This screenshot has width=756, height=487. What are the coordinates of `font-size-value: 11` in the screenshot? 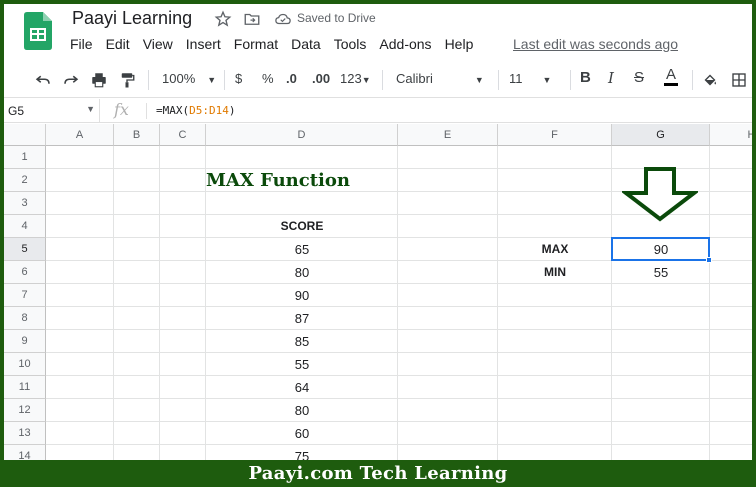 It's located at (516, 78).